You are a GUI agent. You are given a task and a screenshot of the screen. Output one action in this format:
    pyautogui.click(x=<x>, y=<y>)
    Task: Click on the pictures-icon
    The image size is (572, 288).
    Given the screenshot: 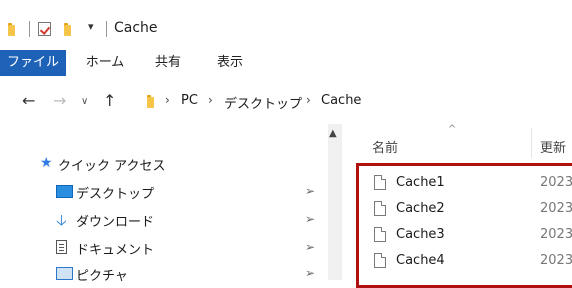 What is the action you would take?
    pyautogui.click(x=64, y=273)
    